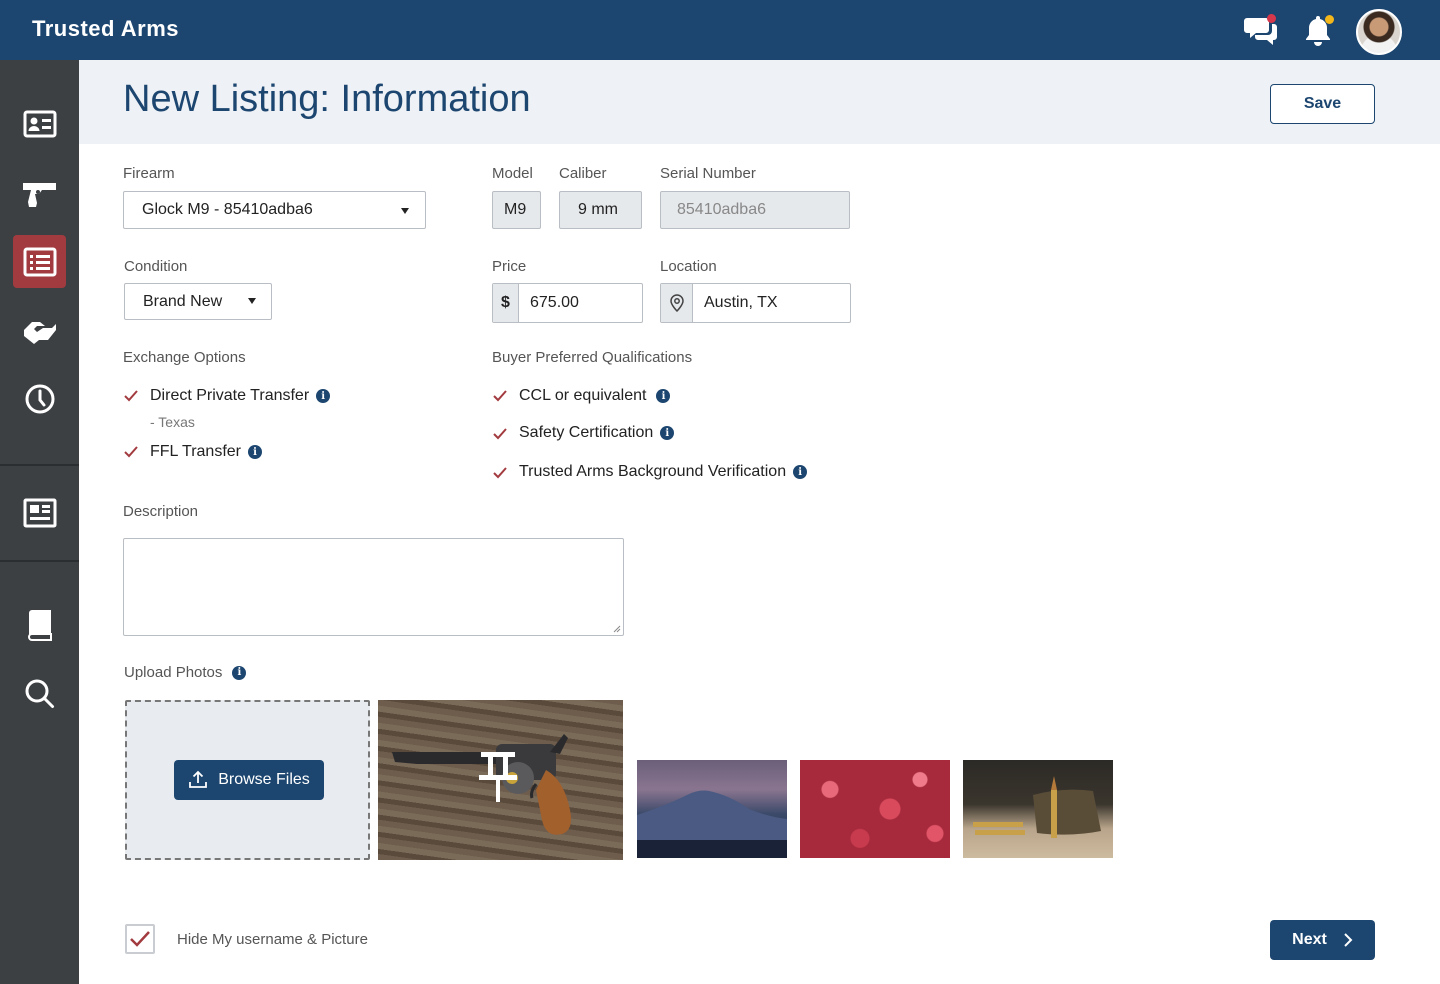  Describe the element at coordinates (195, 451) in the screenshot. I see `ffl-transfer-label: FFL Transfer` at that location.